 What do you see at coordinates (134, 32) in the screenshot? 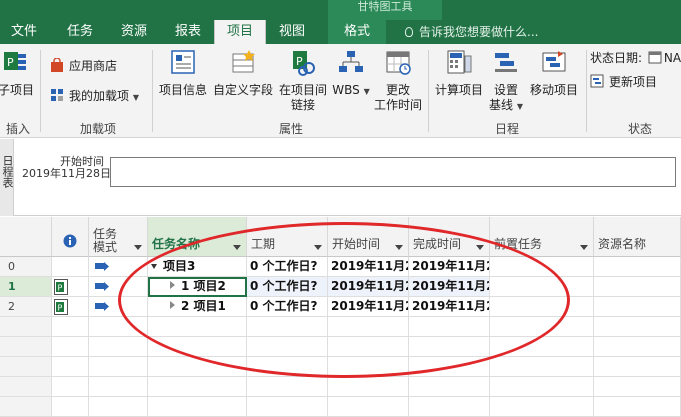
I see `tab-resource: 资源` at bounding box center [134, 32].